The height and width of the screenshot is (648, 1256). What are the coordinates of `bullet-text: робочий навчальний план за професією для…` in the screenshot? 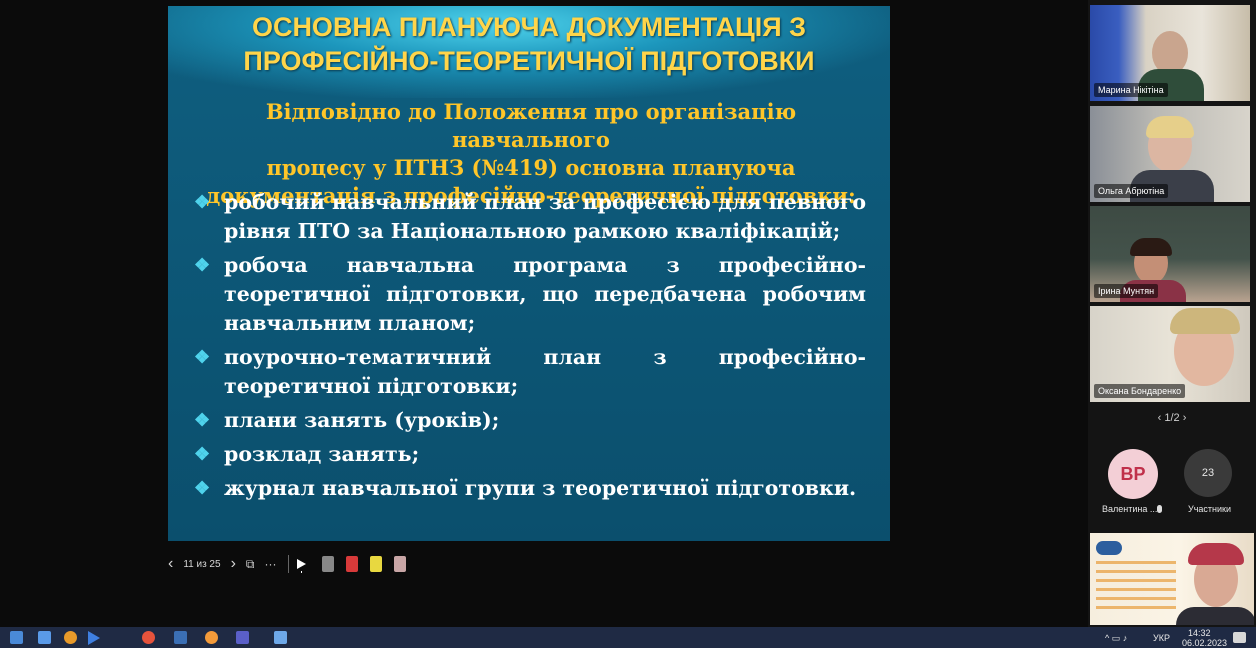 It's located at (545, 216).